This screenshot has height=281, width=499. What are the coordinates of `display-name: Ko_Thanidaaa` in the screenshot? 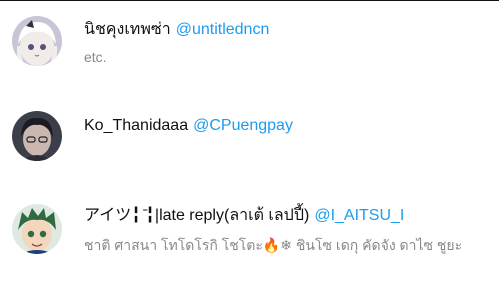 It's located at (136, 125).